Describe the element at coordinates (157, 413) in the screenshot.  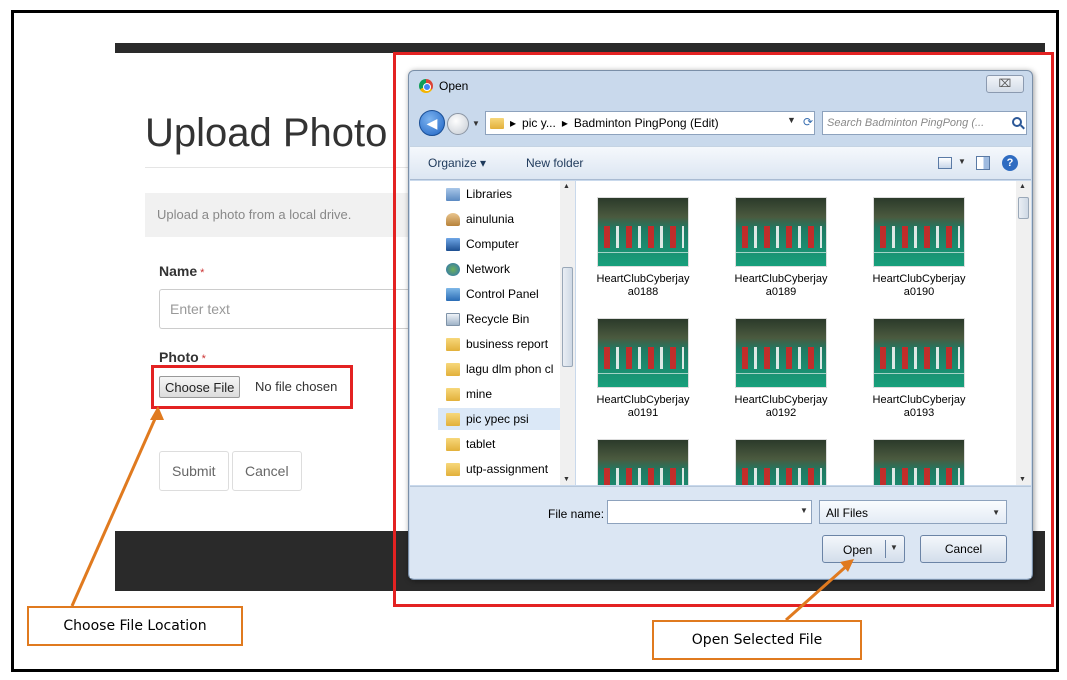
I see `arrowhead-icon` at that location.